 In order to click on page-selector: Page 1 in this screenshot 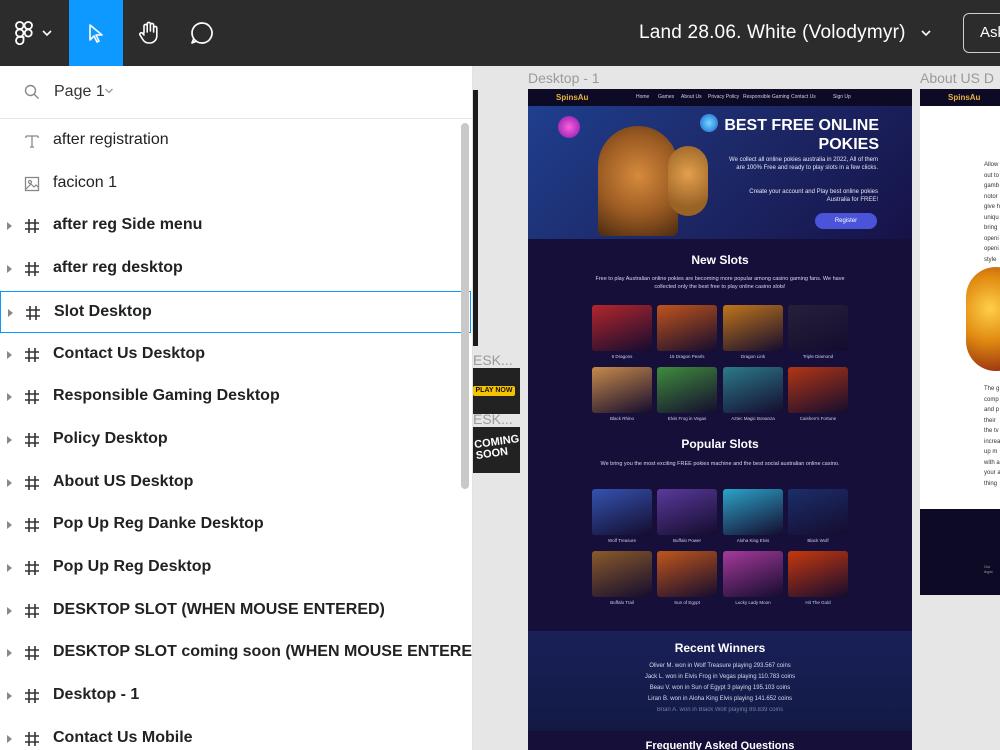, I will do `click(236, 92)`.